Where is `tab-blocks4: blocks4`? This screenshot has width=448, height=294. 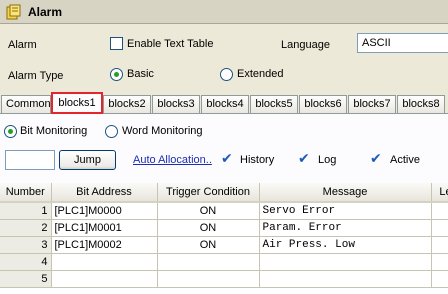 tab-blocks4: blocks4 is located at coordinates (225, 104).